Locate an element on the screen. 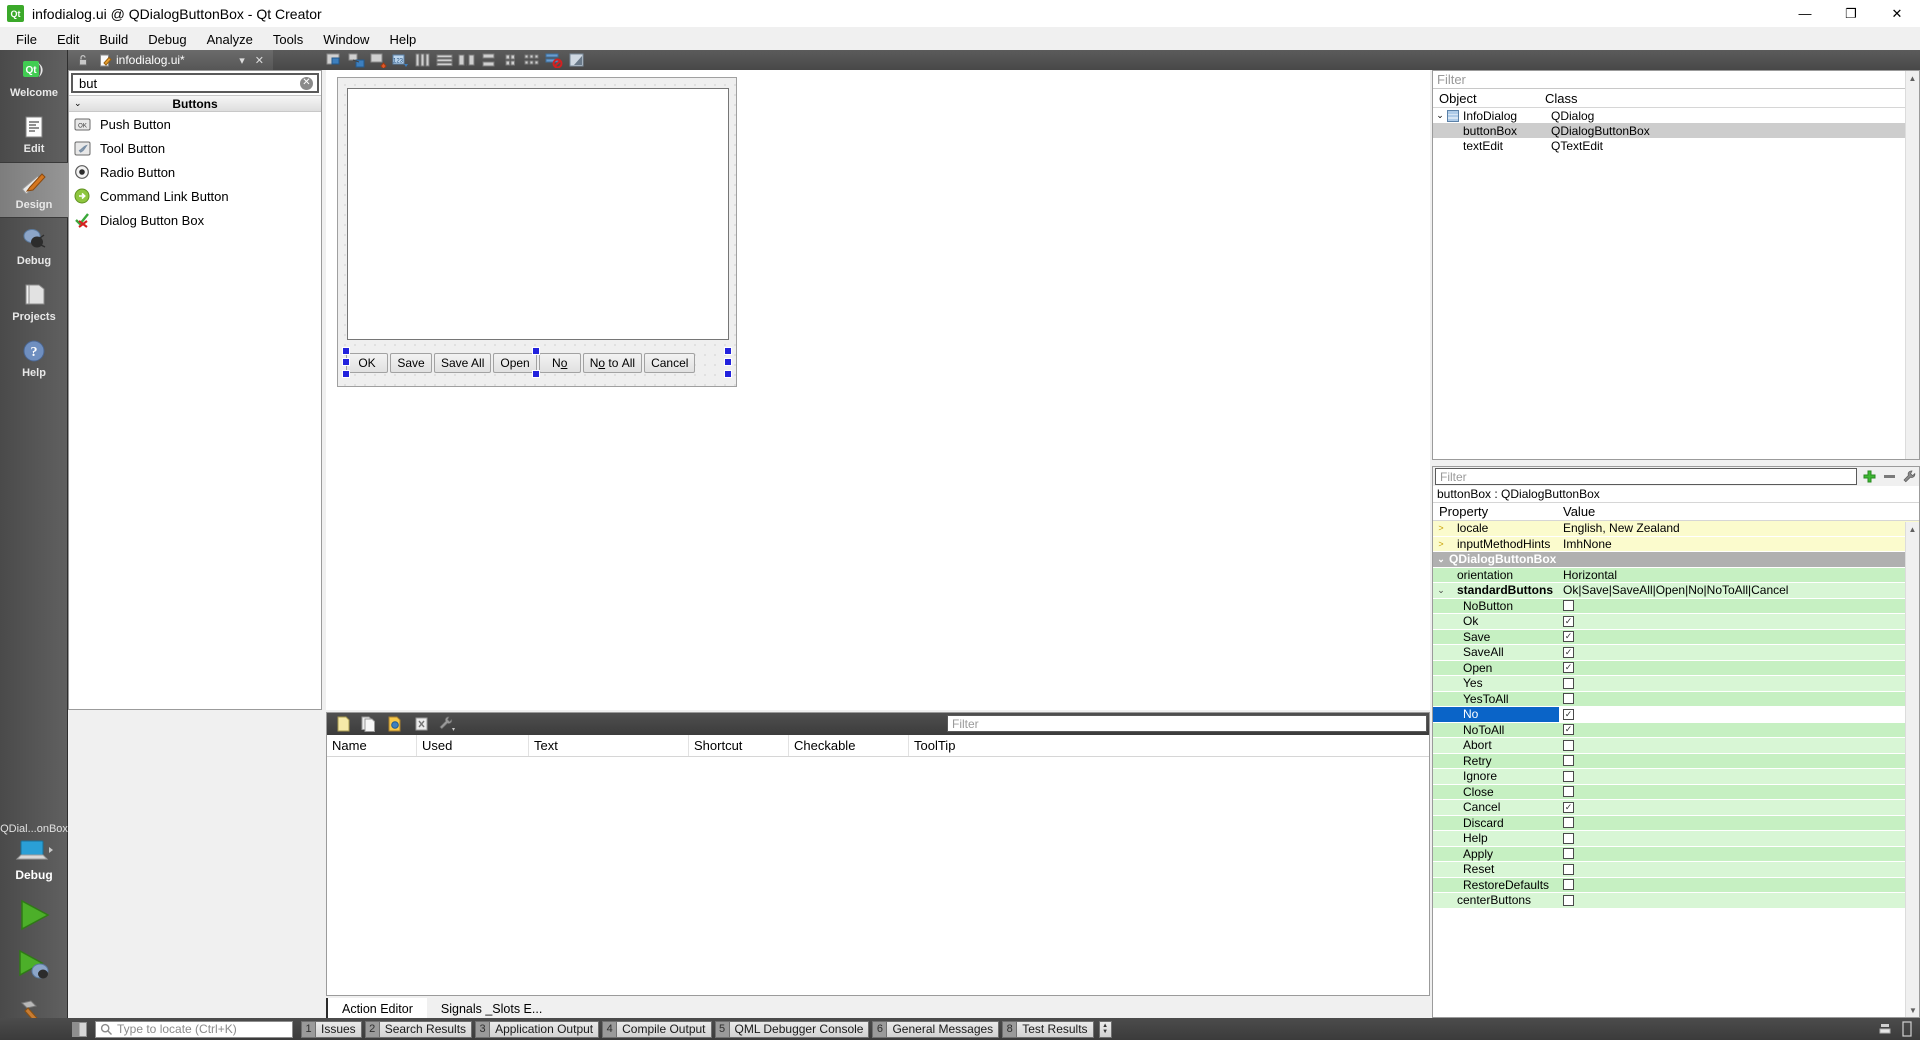  resize-handle-bottom-left is located at coordinates (346, 374).